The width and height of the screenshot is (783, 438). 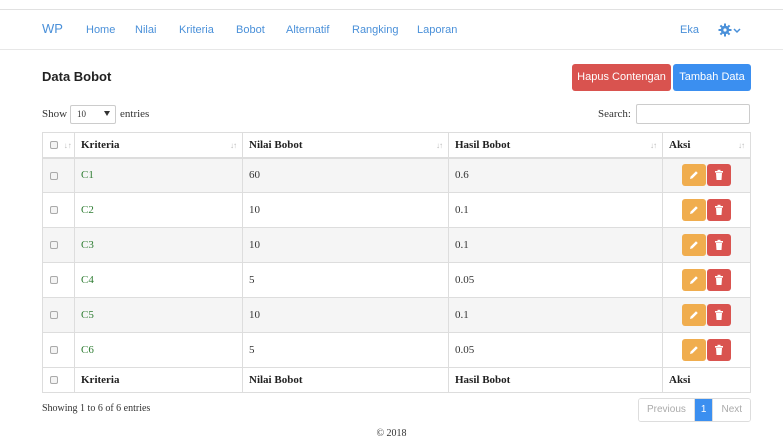 What do you see at coordinates (555, 380) in the screenshot?
I see `footer-hasil-bobot: Hasil Bobot` at bounding box center [555, 380].